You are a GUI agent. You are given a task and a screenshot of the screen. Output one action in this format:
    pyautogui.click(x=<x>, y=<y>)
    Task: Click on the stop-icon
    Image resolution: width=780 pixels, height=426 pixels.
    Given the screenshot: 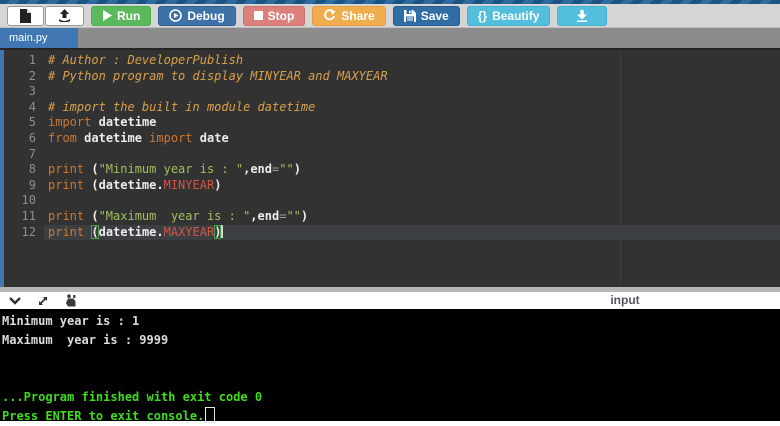 What is the action you would take?
    pyautogui.click(x=258, y=15)
    